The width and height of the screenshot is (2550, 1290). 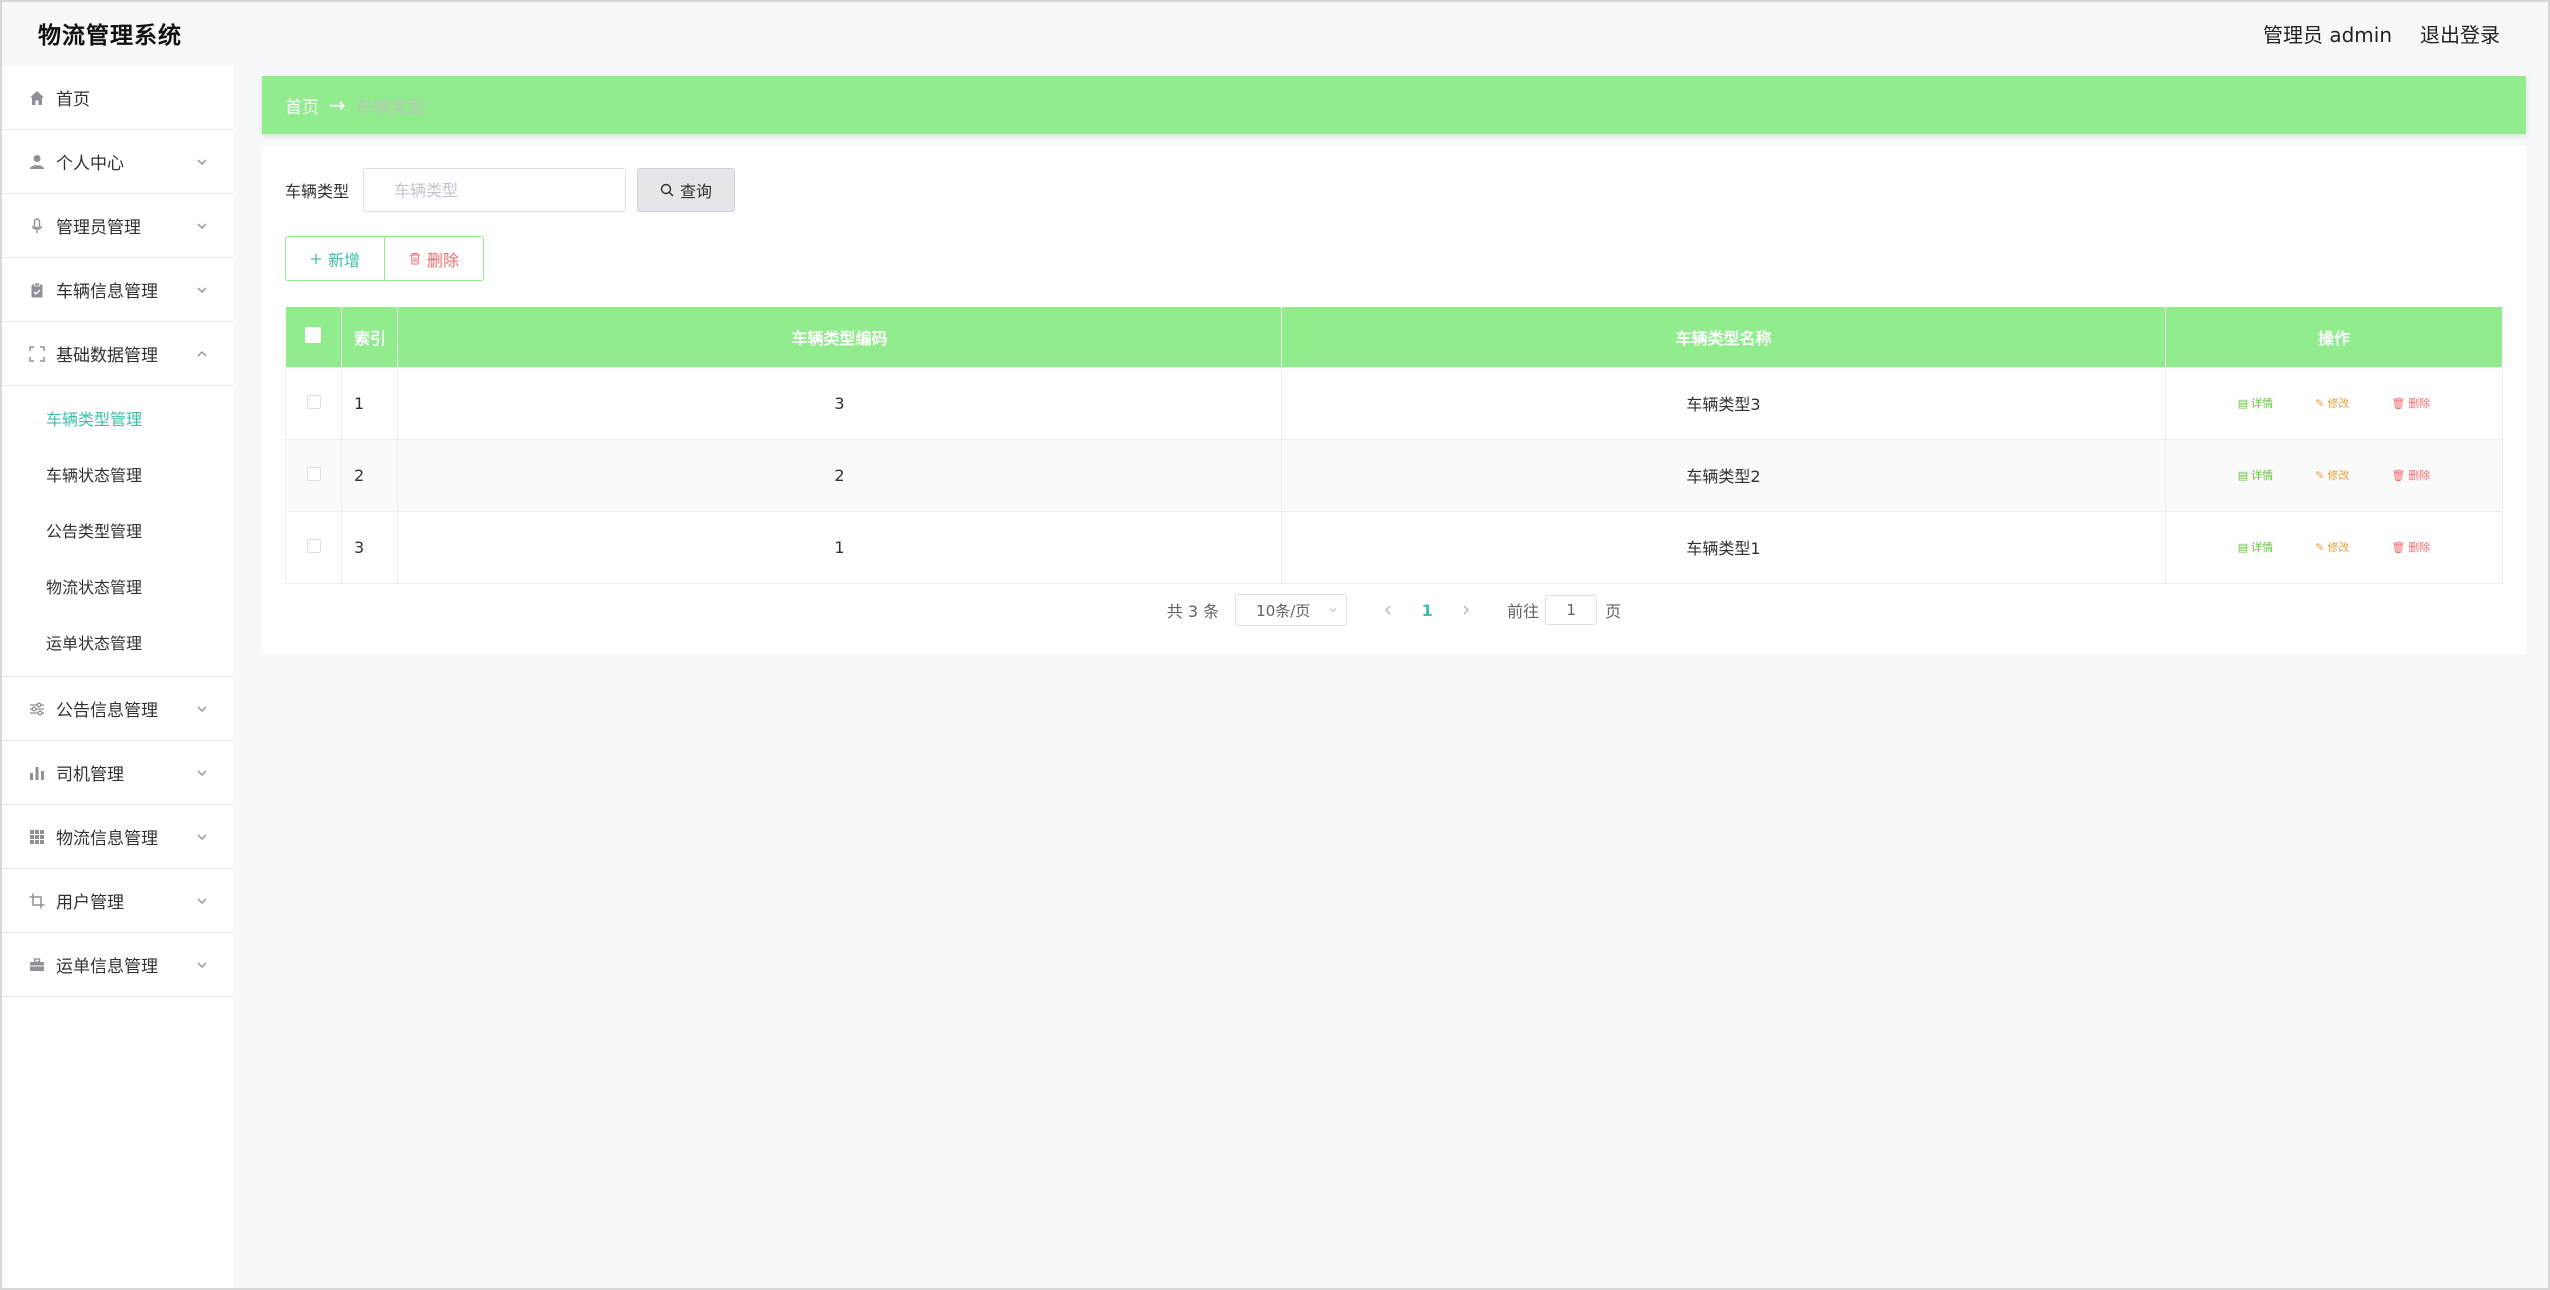 I want to click on sidebar-subitem-vehicle-status: 车辆状态管理, so click(x=116, y=474).